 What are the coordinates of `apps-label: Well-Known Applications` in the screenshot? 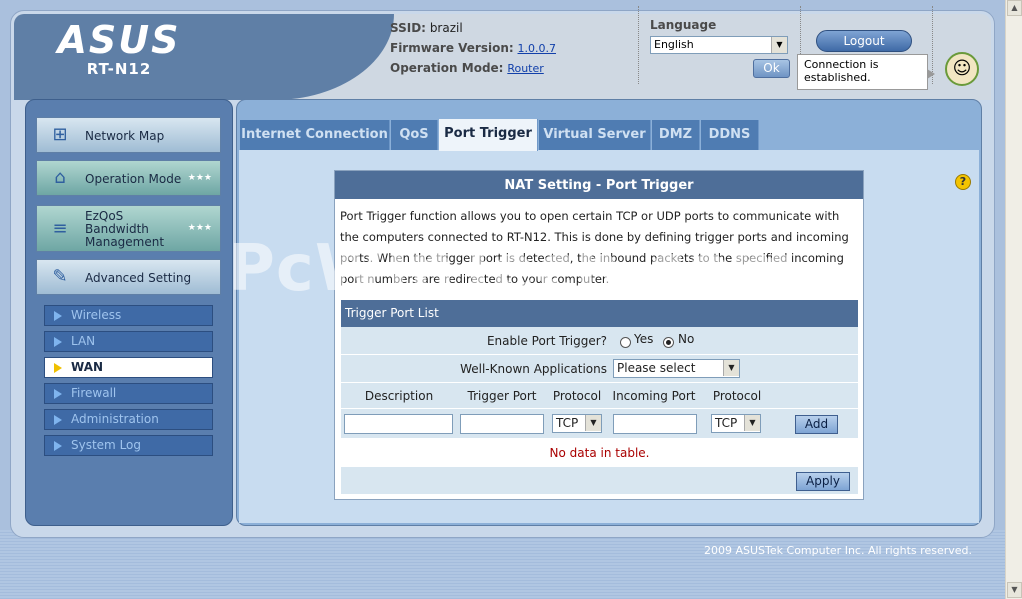 It's located at (533, 369).